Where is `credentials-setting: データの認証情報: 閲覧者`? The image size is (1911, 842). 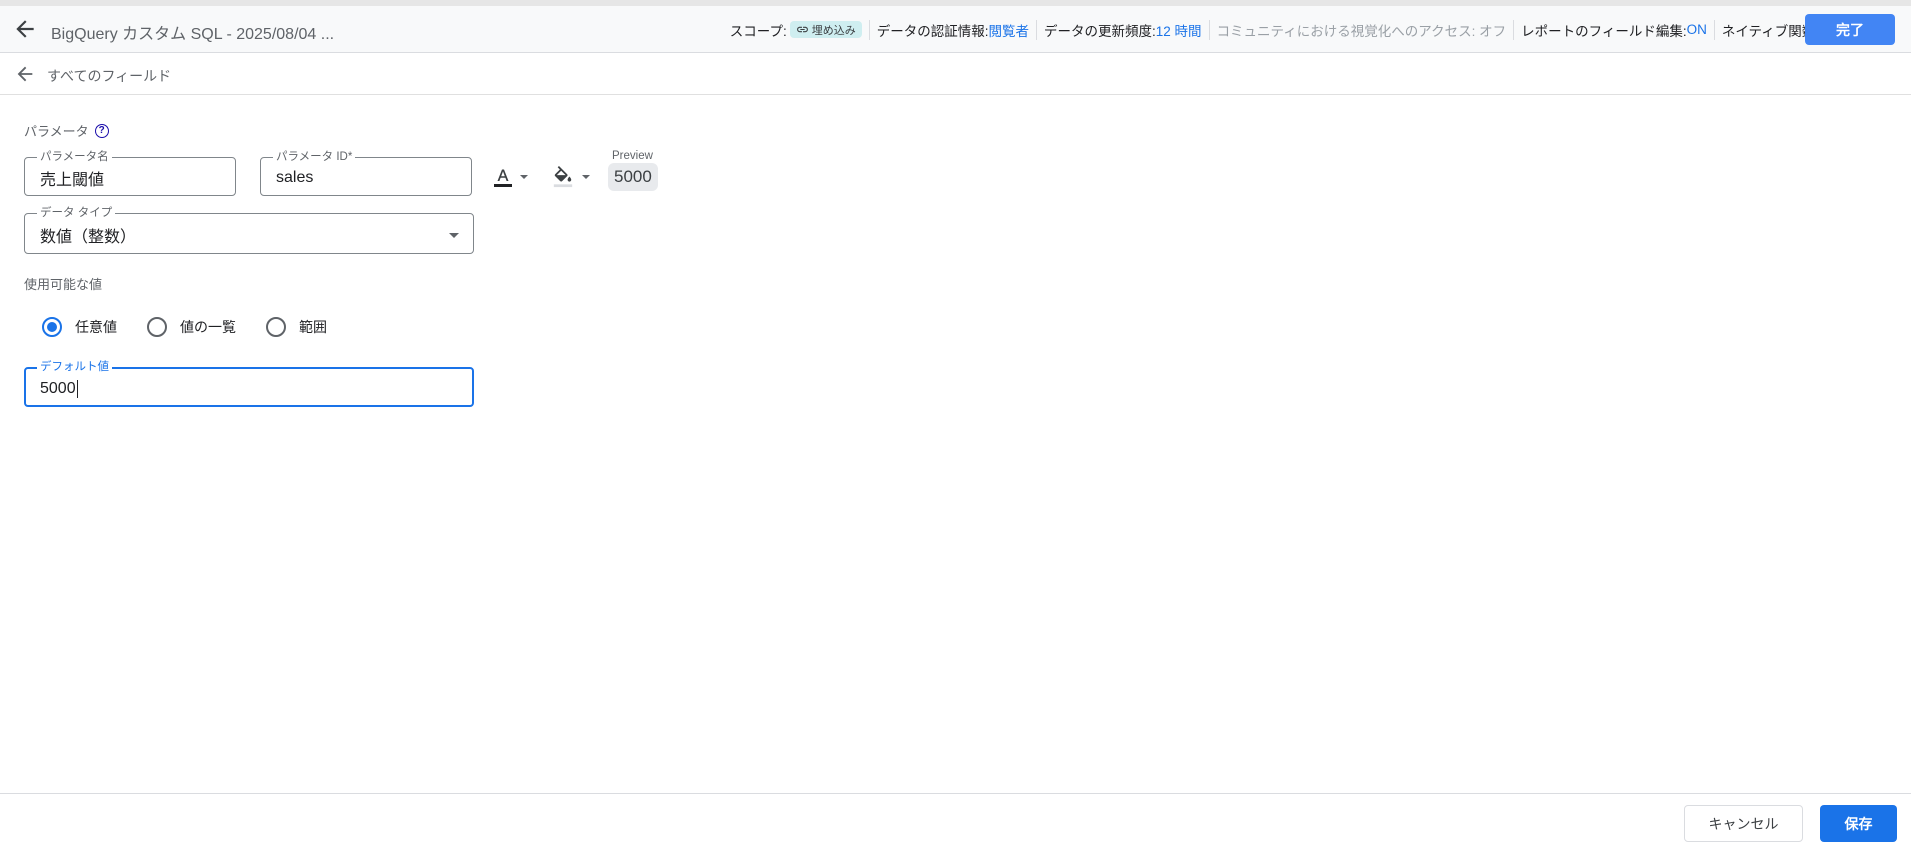 credentials-setting: データの認証情報: 閲覧者 is located at coordinates (952, 29).